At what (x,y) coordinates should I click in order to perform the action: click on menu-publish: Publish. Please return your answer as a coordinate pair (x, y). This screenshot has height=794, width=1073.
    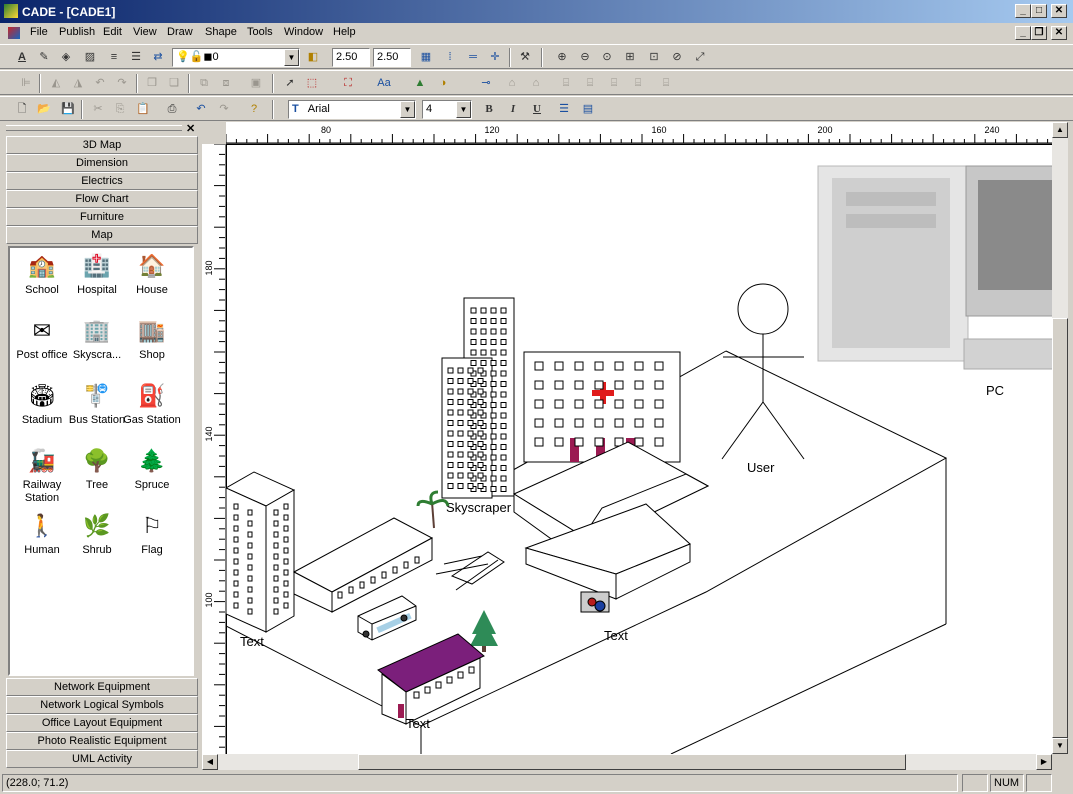
    Looking at the image, I should click on (77, 32).